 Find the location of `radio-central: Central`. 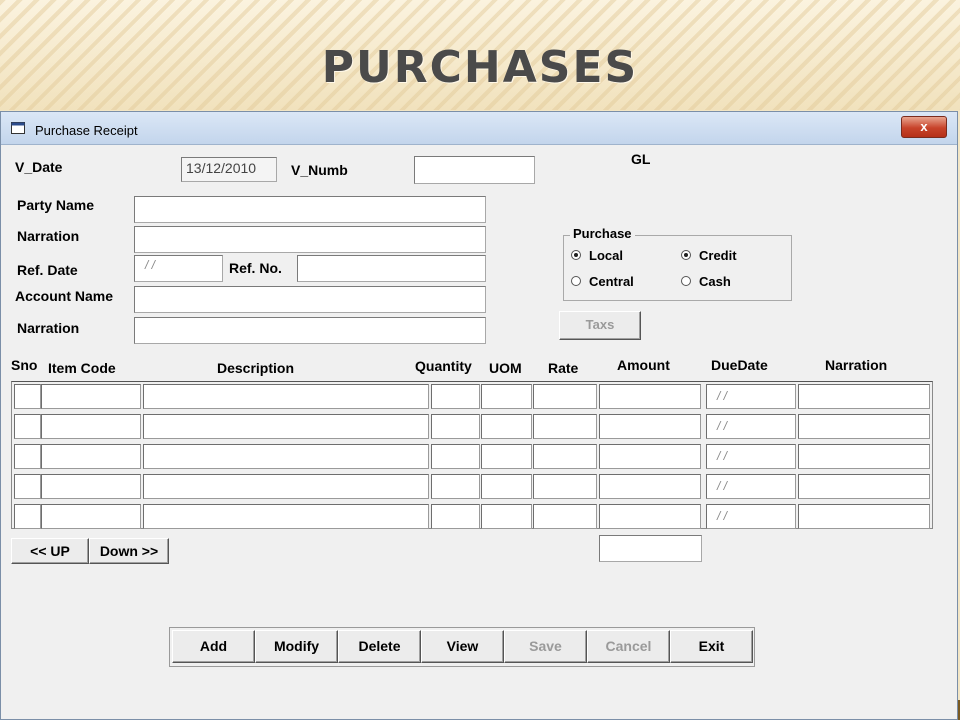

radio-central: Central is located at coordinates (602, 281).